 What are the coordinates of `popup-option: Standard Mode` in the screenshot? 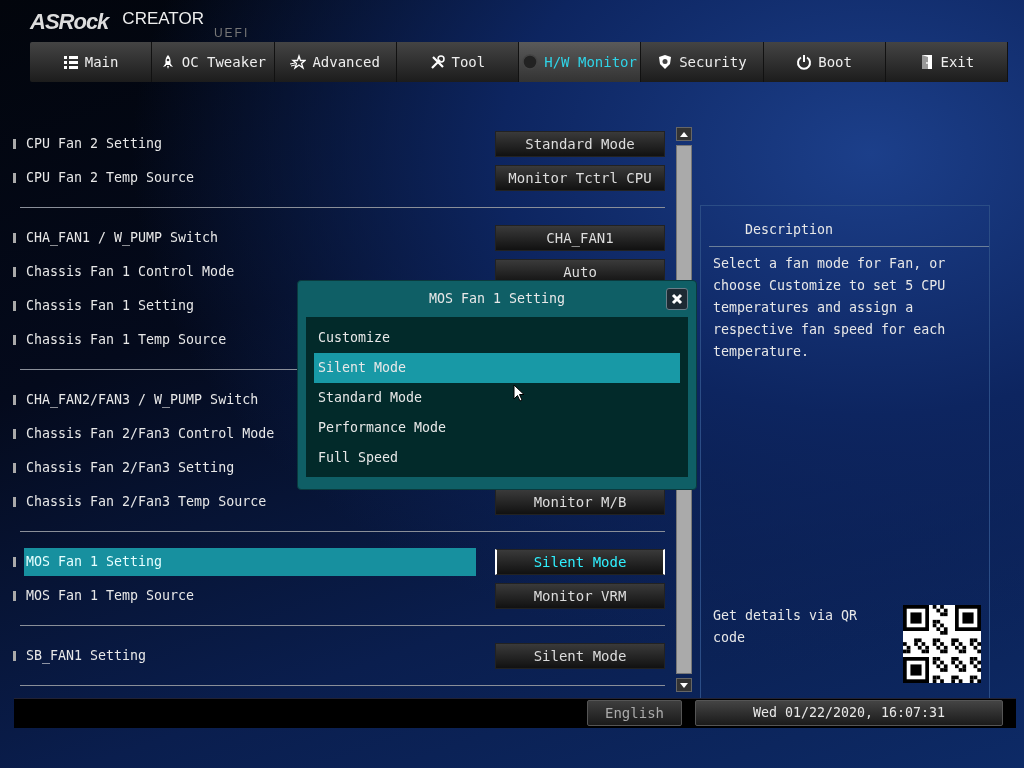 It's located at (497, 398).